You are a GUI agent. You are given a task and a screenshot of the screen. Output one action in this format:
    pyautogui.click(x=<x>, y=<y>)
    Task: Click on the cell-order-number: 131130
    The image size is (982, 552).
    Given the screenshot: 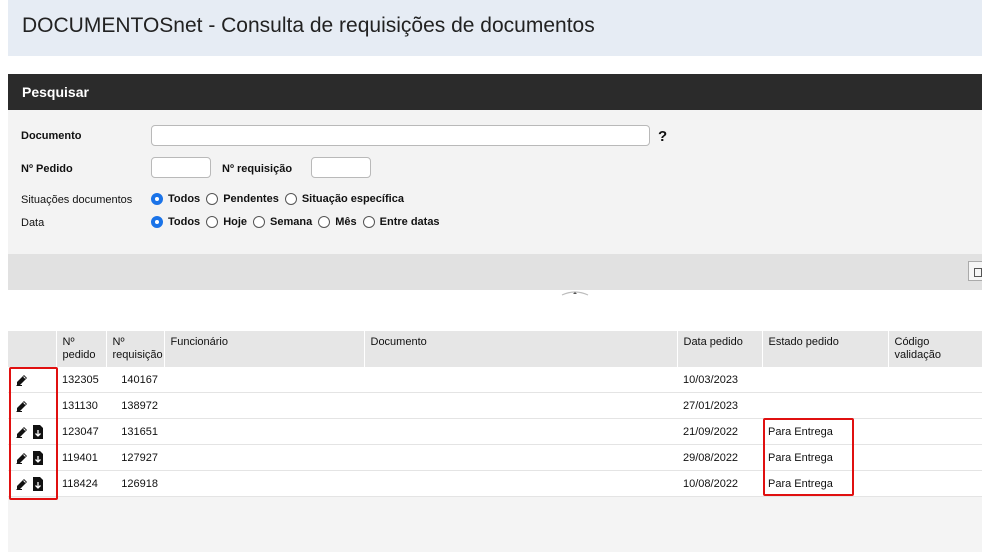 What is the action you would take?
    pyautogui.click(x=81, y=405)
    